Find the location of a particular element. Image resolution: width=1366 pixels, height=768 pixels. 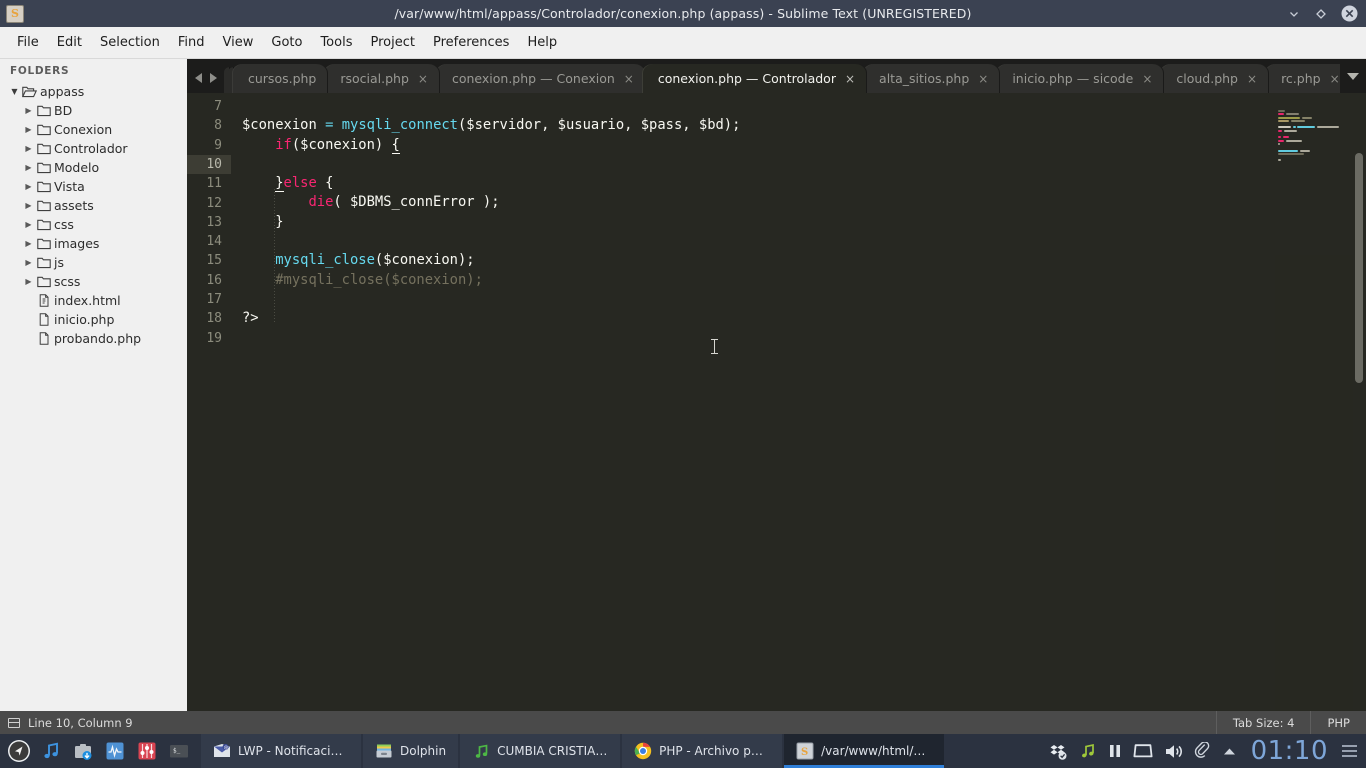

sidebar-item-label: images is located at coordinates (77, 243).